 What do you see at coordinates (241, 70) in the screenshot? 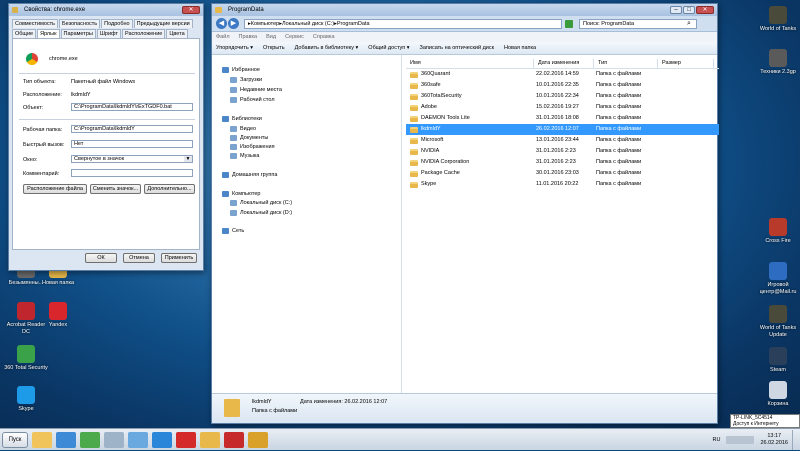
I see `nav-item: Избранное` at bounding box center [241, 70].